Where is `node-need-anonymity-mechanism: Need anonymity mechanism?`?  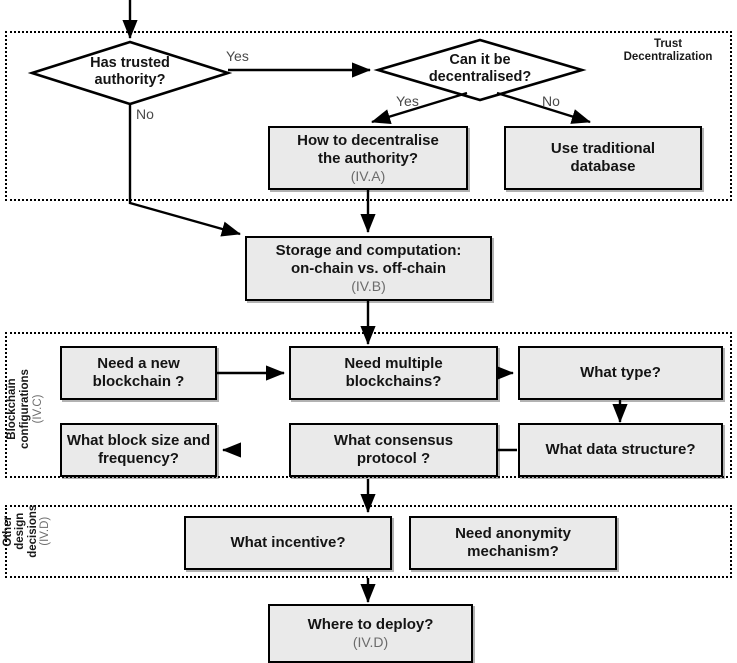 node-need-anonymity-mechanism: Need anonymity mechanism? is located at coordinates (513, 543).